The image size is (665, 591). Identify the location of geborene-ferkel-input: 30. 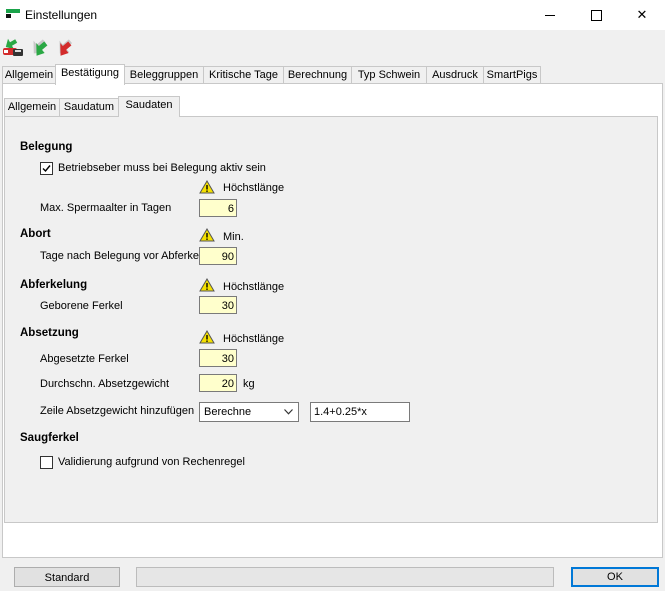
(218, 305).